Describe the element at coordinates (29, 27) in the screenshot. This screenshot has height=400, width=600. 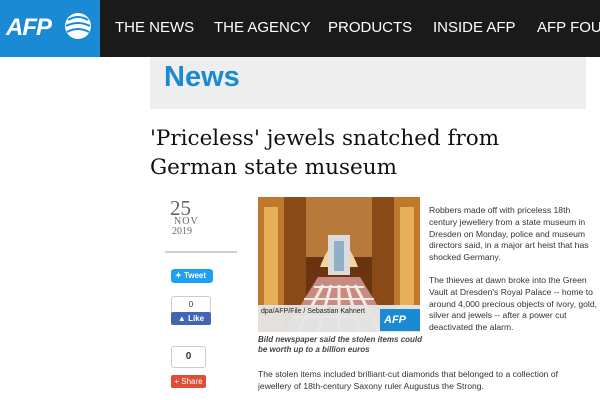
I see `afp-logo-text: AFP` at that location.